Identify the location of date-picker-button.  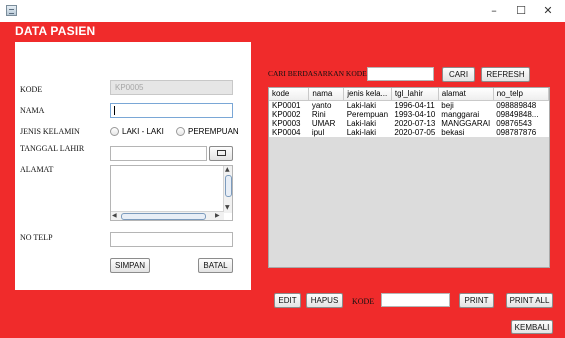
(221, 153).